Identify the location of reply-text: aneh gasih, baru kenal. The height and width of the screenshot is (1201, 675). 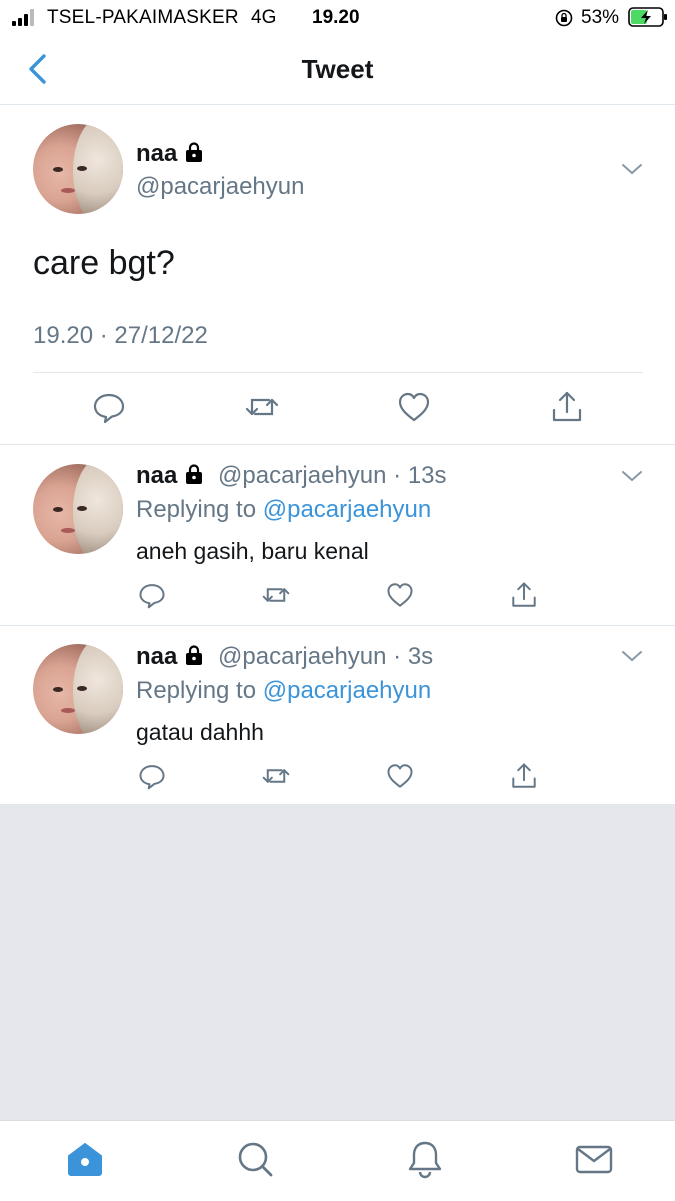
(252, 551).